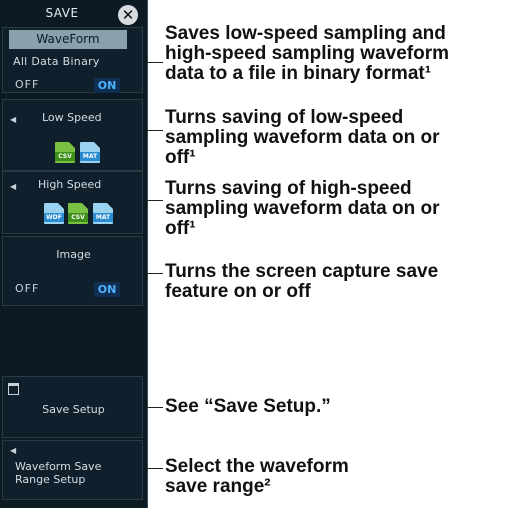 The height and width of the screenshot is (508, 525). What do you see at coordinates (56, 61) in the screenshot?
I see `all-data-binary-label: All Data Binary` at bounding box center [56, 61].